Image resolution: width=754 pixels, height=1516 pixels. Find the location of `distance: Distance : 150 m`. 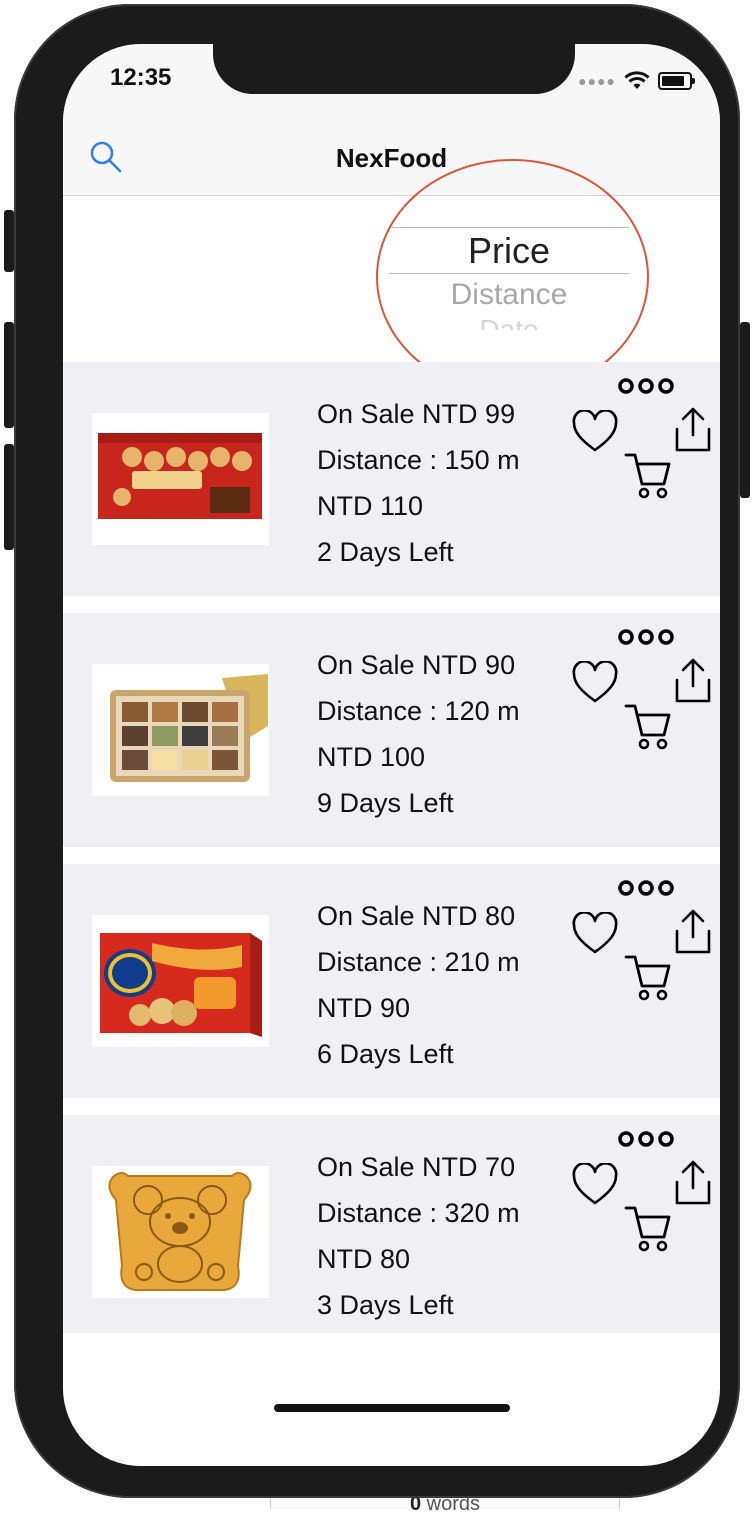

distance: Distance : 150 m is located at coordinates (418, 460).